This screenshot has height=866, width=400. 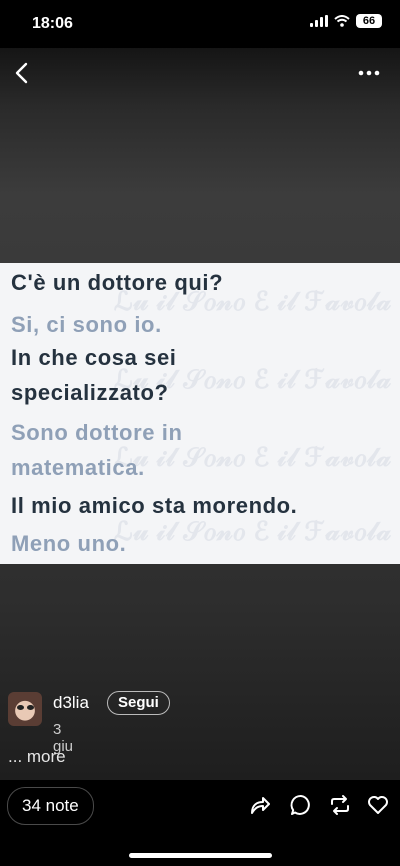 I want to click on quote-line: In che cosa sei, so click(x=94, y=357).